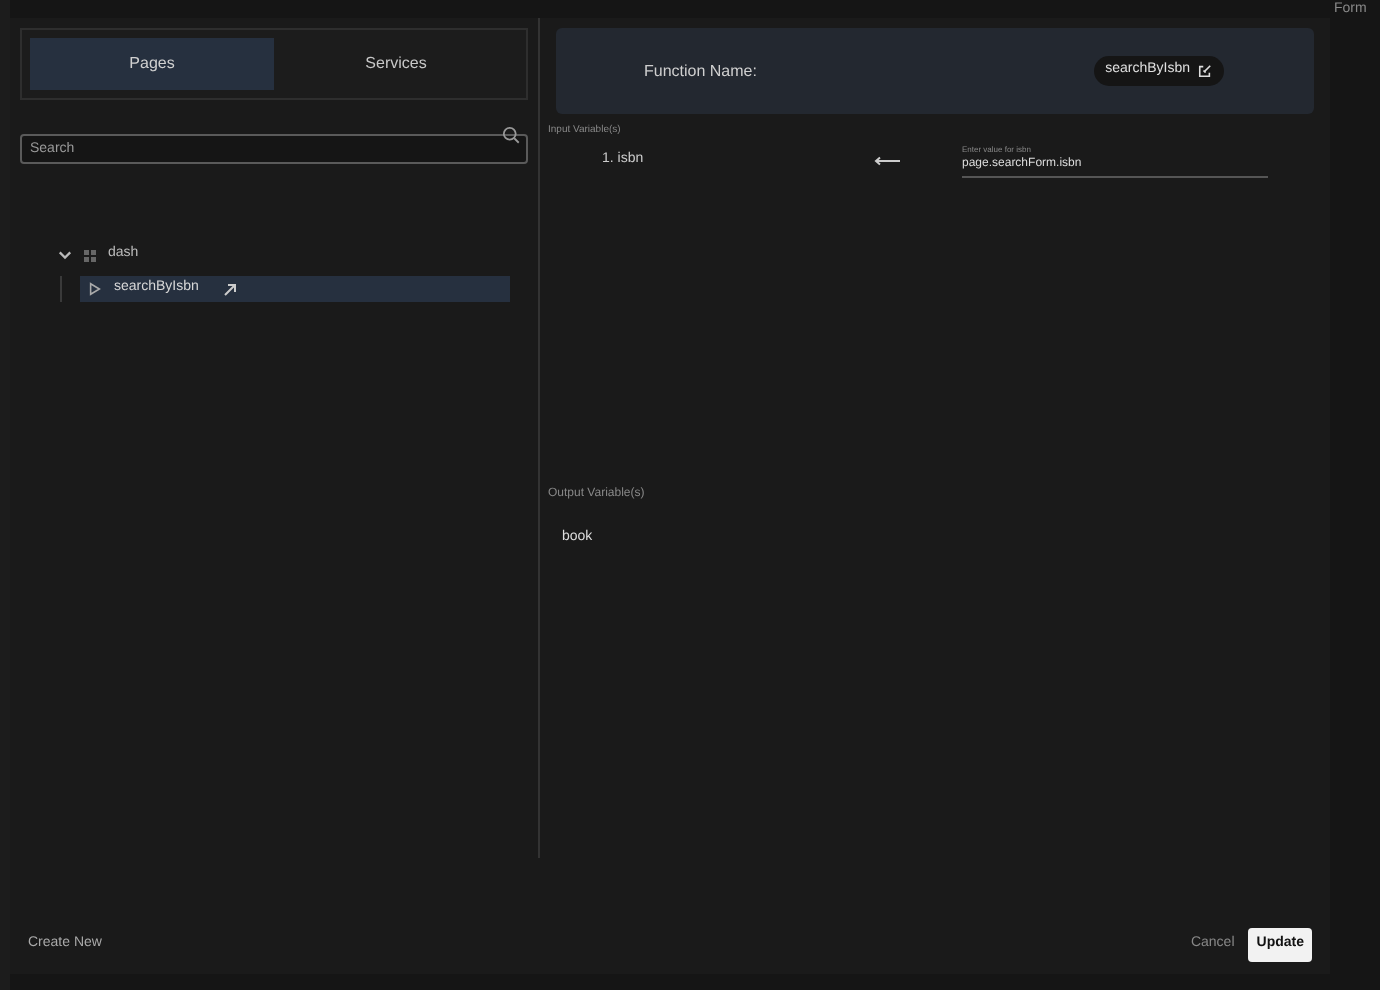 Image resolution: width=1380 pixels, height=990 pixels. What do you see at coordinates (888, 160) in the screenshot?
I see `left-arrow-icon` at bounding box center [888, 160].